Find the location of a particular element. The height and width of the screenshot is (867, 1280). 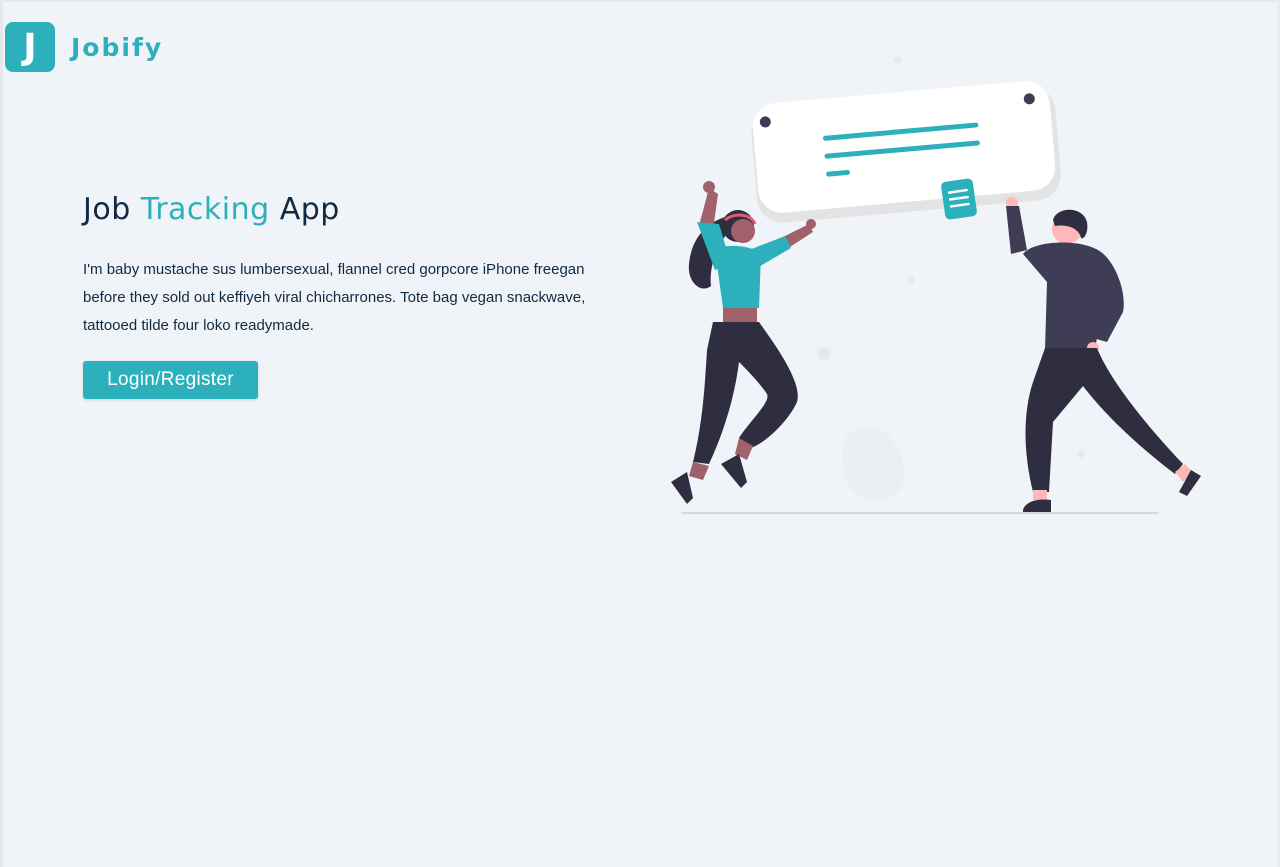

document-icon is located at coordinates (959, 199).